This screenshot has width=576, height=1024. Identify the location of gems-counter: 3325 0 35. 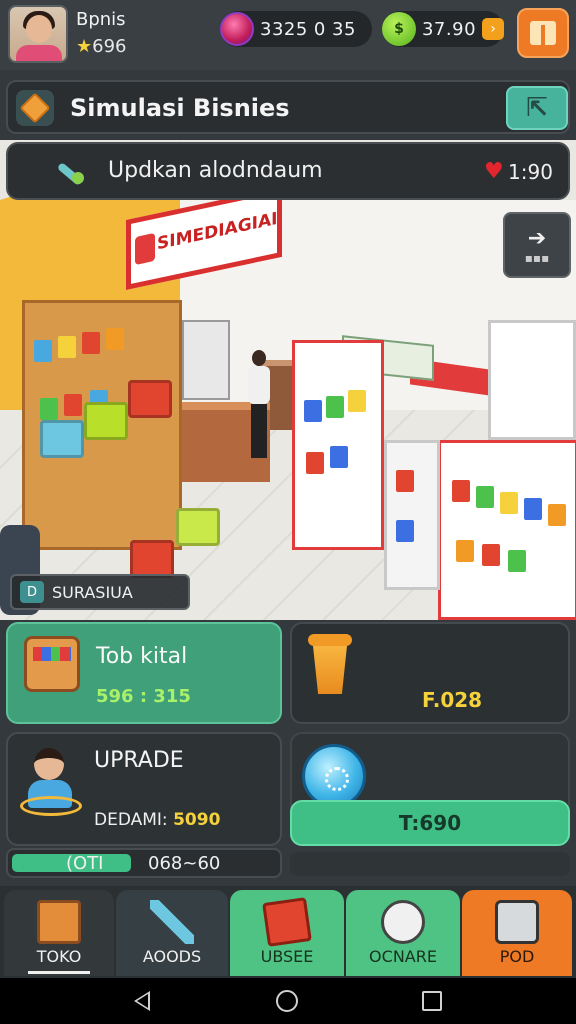
(296, 29).